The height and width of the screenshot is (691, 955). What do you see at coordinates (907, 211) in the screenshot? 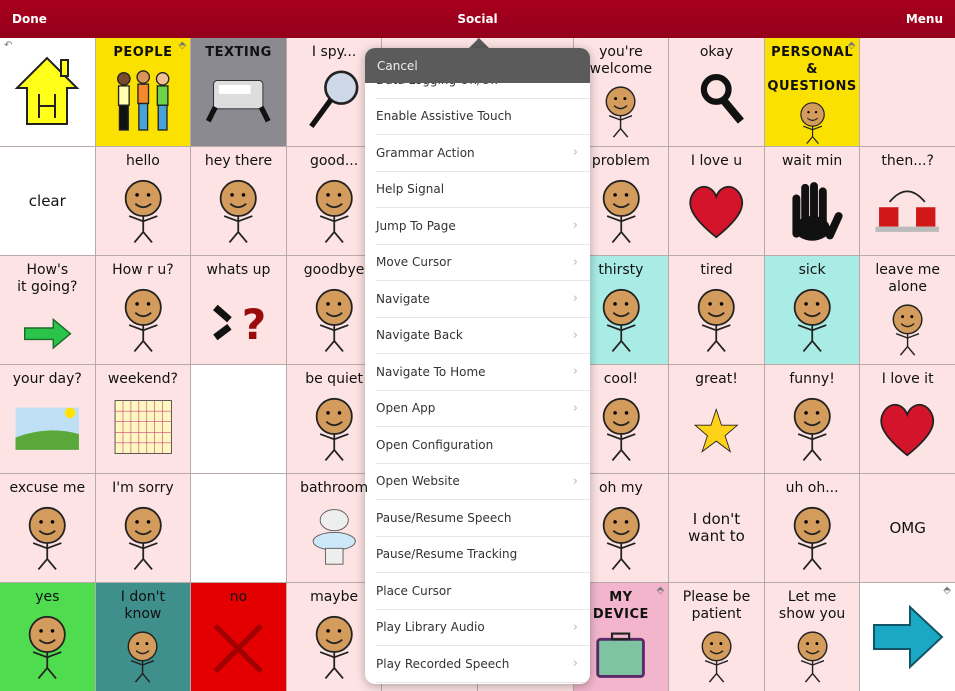
I see `blocks-icon` at bounding box center [907, 211].